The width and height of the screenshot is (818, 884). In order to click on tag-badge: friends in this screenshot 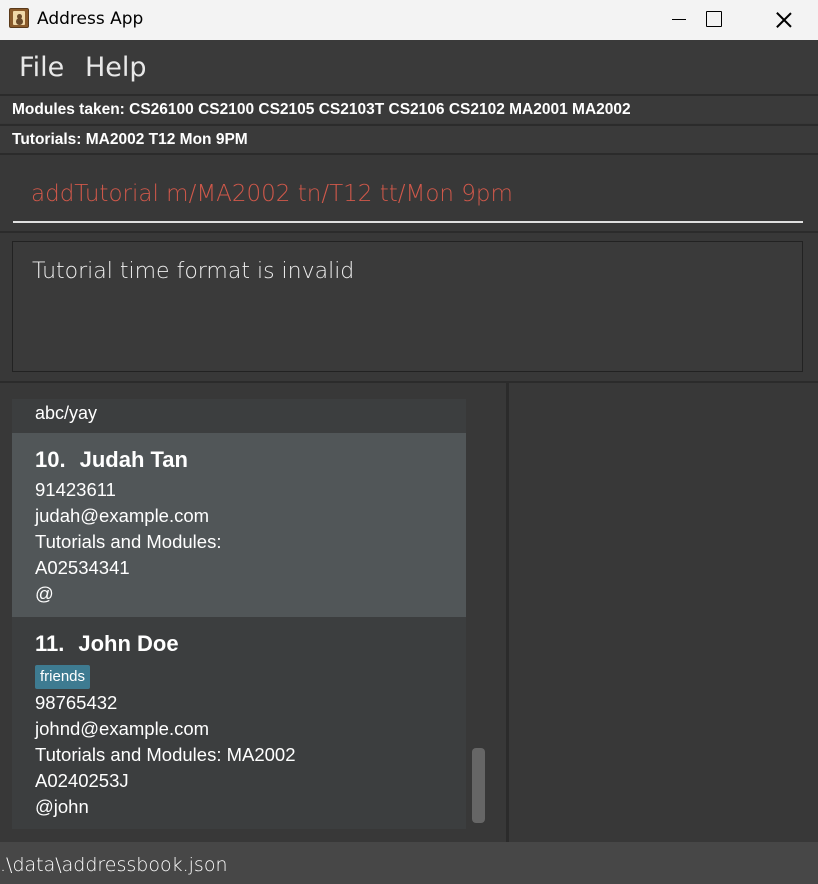, I will do `click(63, 677)`.